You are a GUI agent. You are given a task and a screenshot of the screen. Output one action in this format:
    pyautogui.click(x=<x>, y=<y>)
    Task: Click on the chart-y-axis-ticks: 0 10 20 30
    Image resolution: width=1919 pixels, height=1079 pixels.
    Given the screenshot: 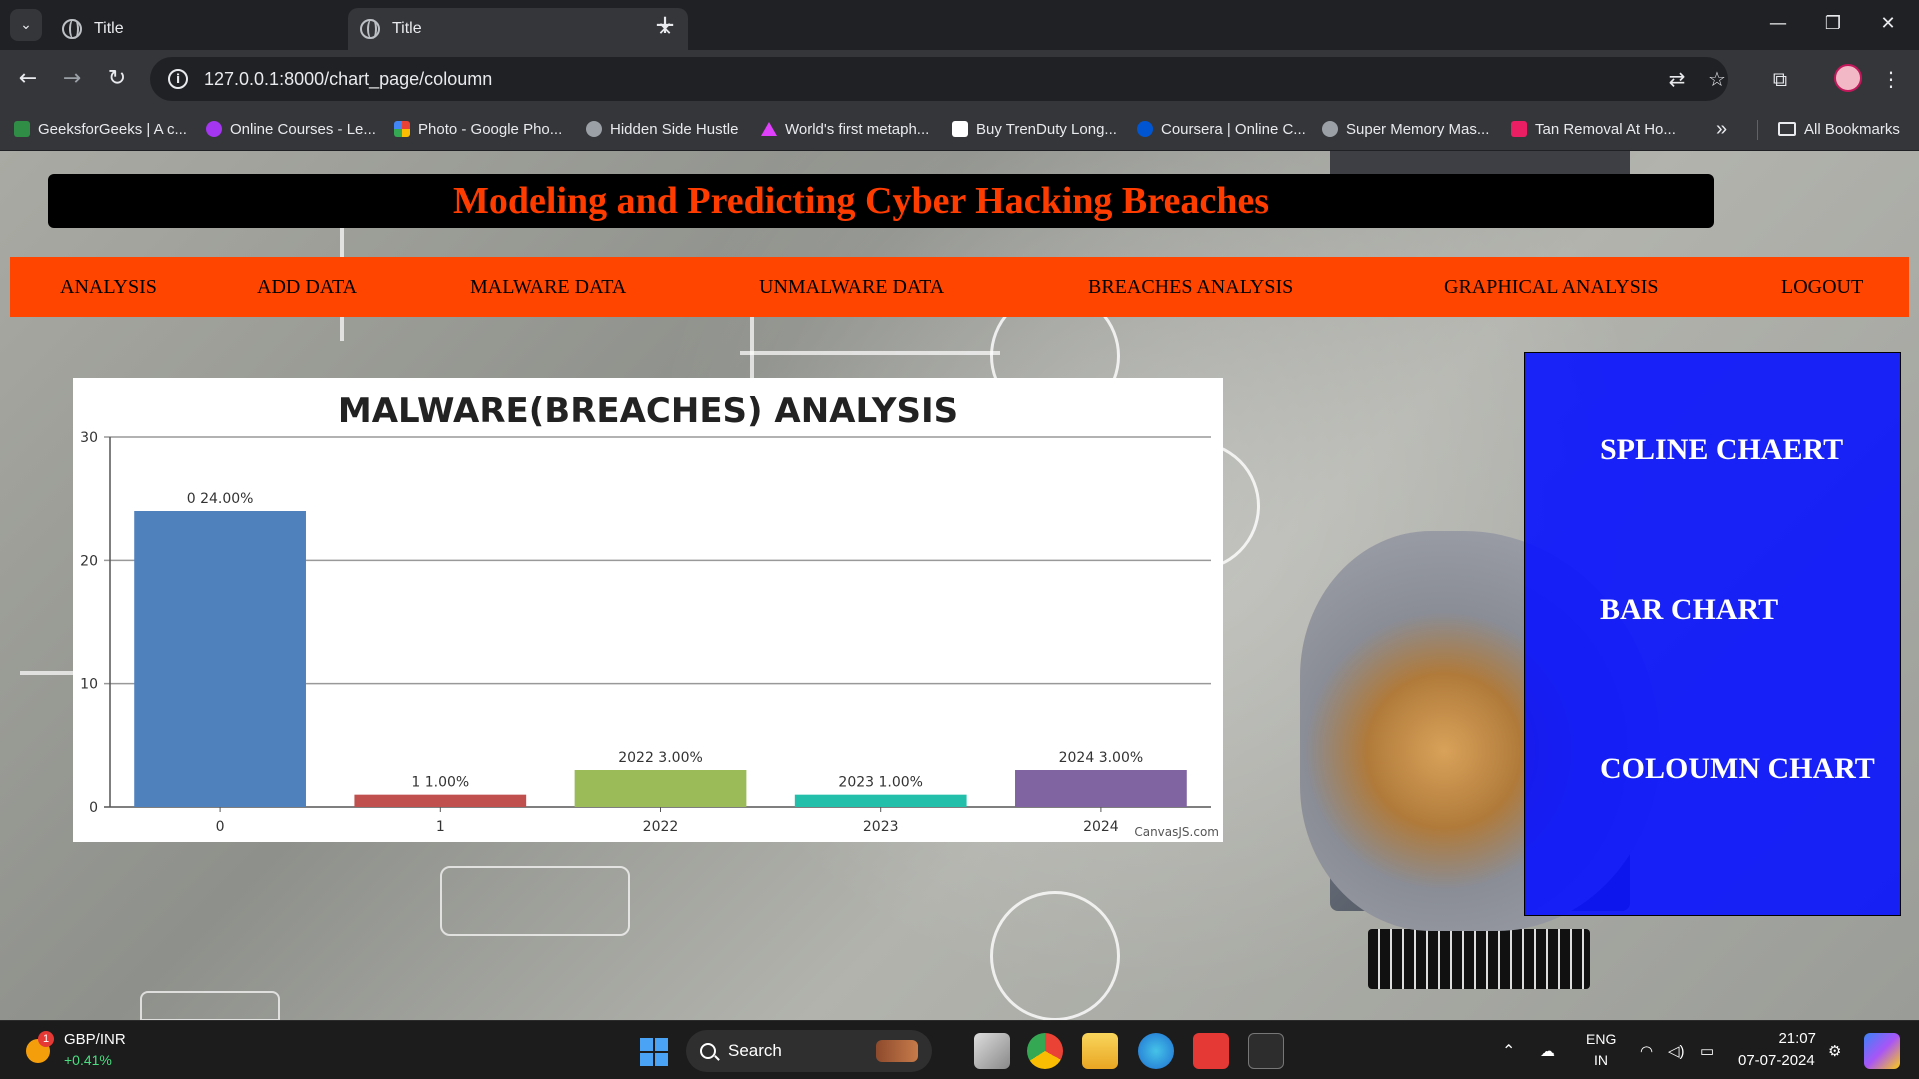 What is the action you would take?
    pyautogui.click(x=89, y=623)
    